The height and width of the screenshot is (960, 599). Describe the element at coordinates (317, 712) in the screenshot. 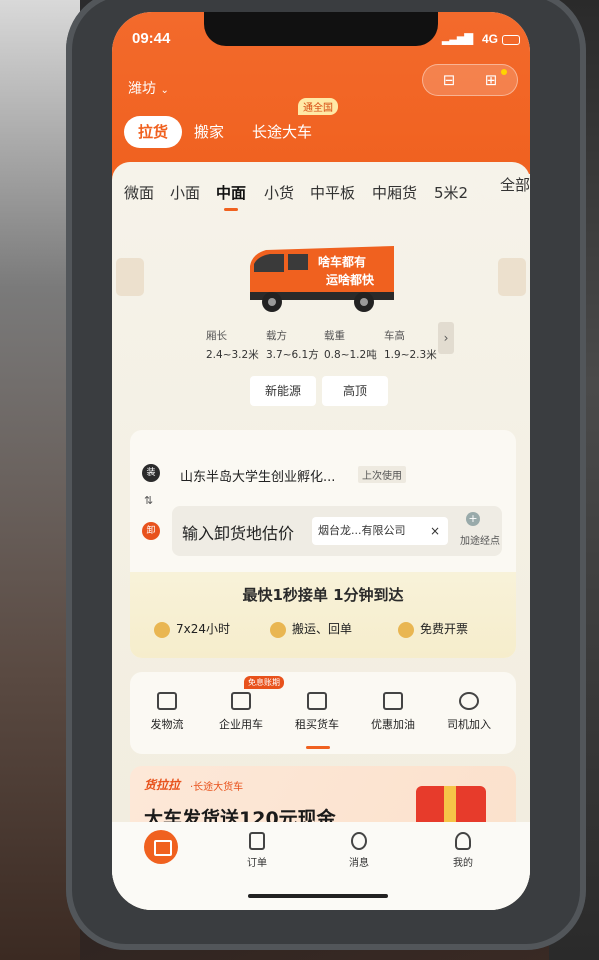

I see `service-truck-rental: 租买货车` at that location.